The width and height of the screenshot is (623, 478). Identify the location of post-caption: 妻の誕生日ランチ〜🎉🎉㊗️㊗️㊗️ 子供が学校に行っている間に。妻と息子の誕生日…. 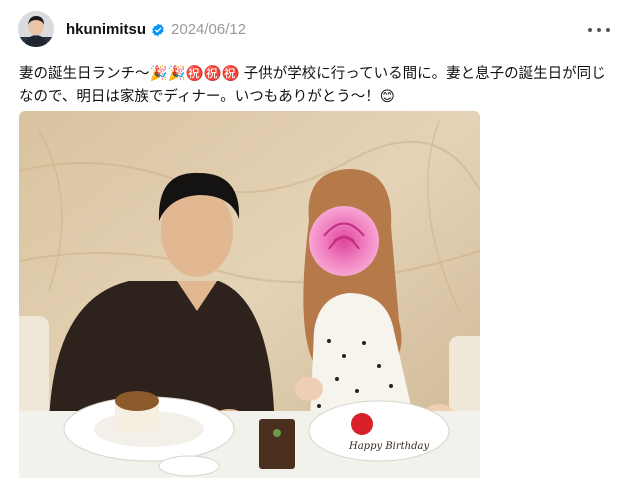
(312, 85).